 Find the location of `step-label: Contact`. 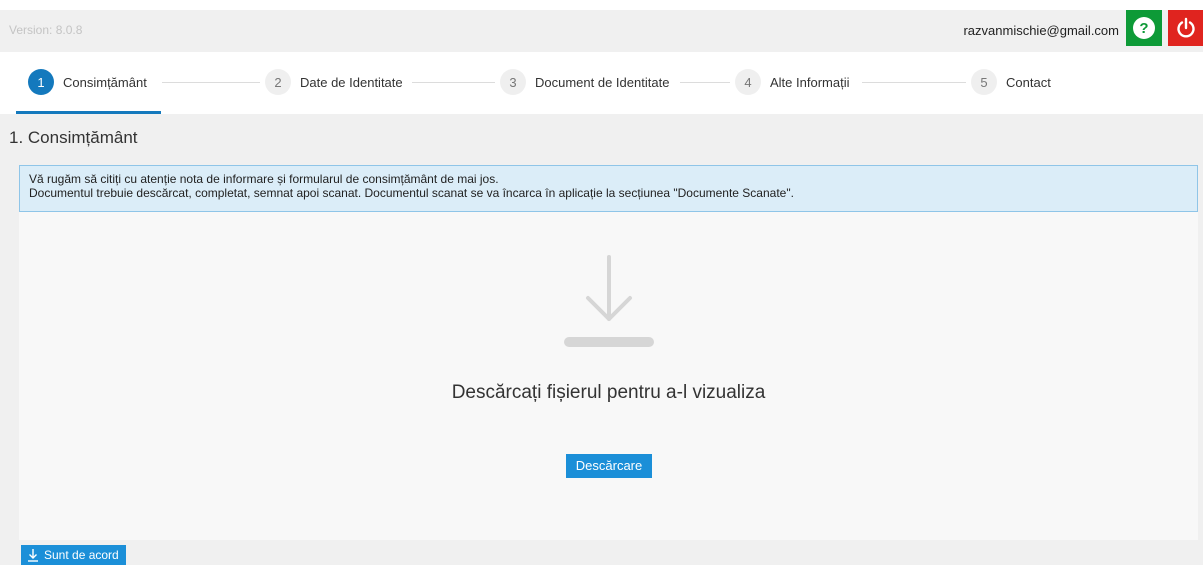

step-label: Contact is located at coordinates (1028, 82).